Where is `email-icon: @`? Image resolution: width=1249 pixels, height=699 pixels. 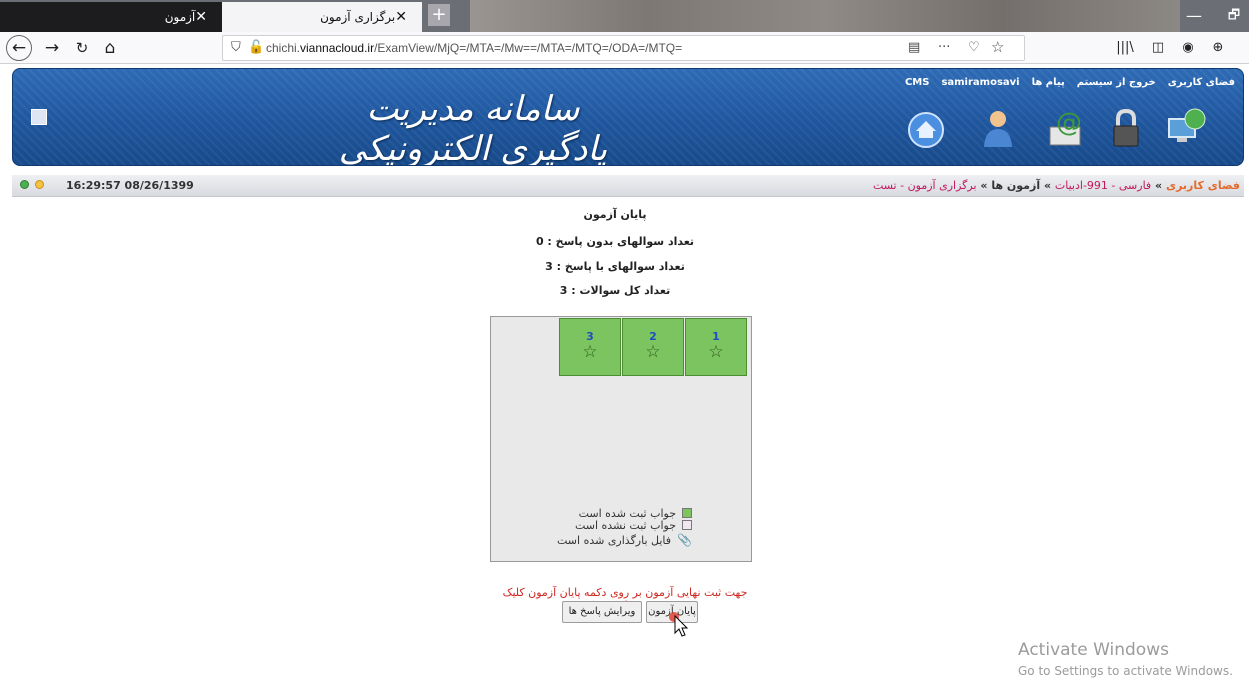 email-icon: @ is located at coordinates (1061, 128).